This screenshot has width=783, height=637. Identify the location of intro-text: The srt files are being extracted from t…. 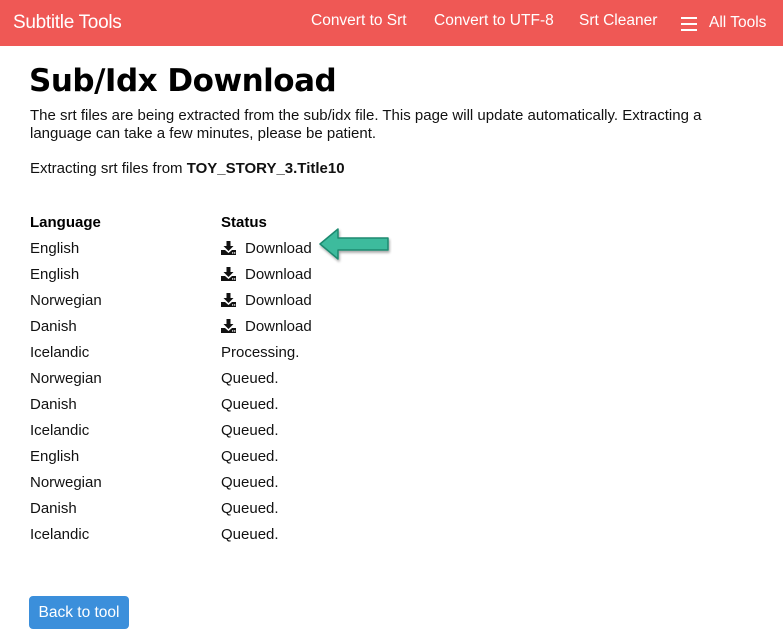
(366, 124).